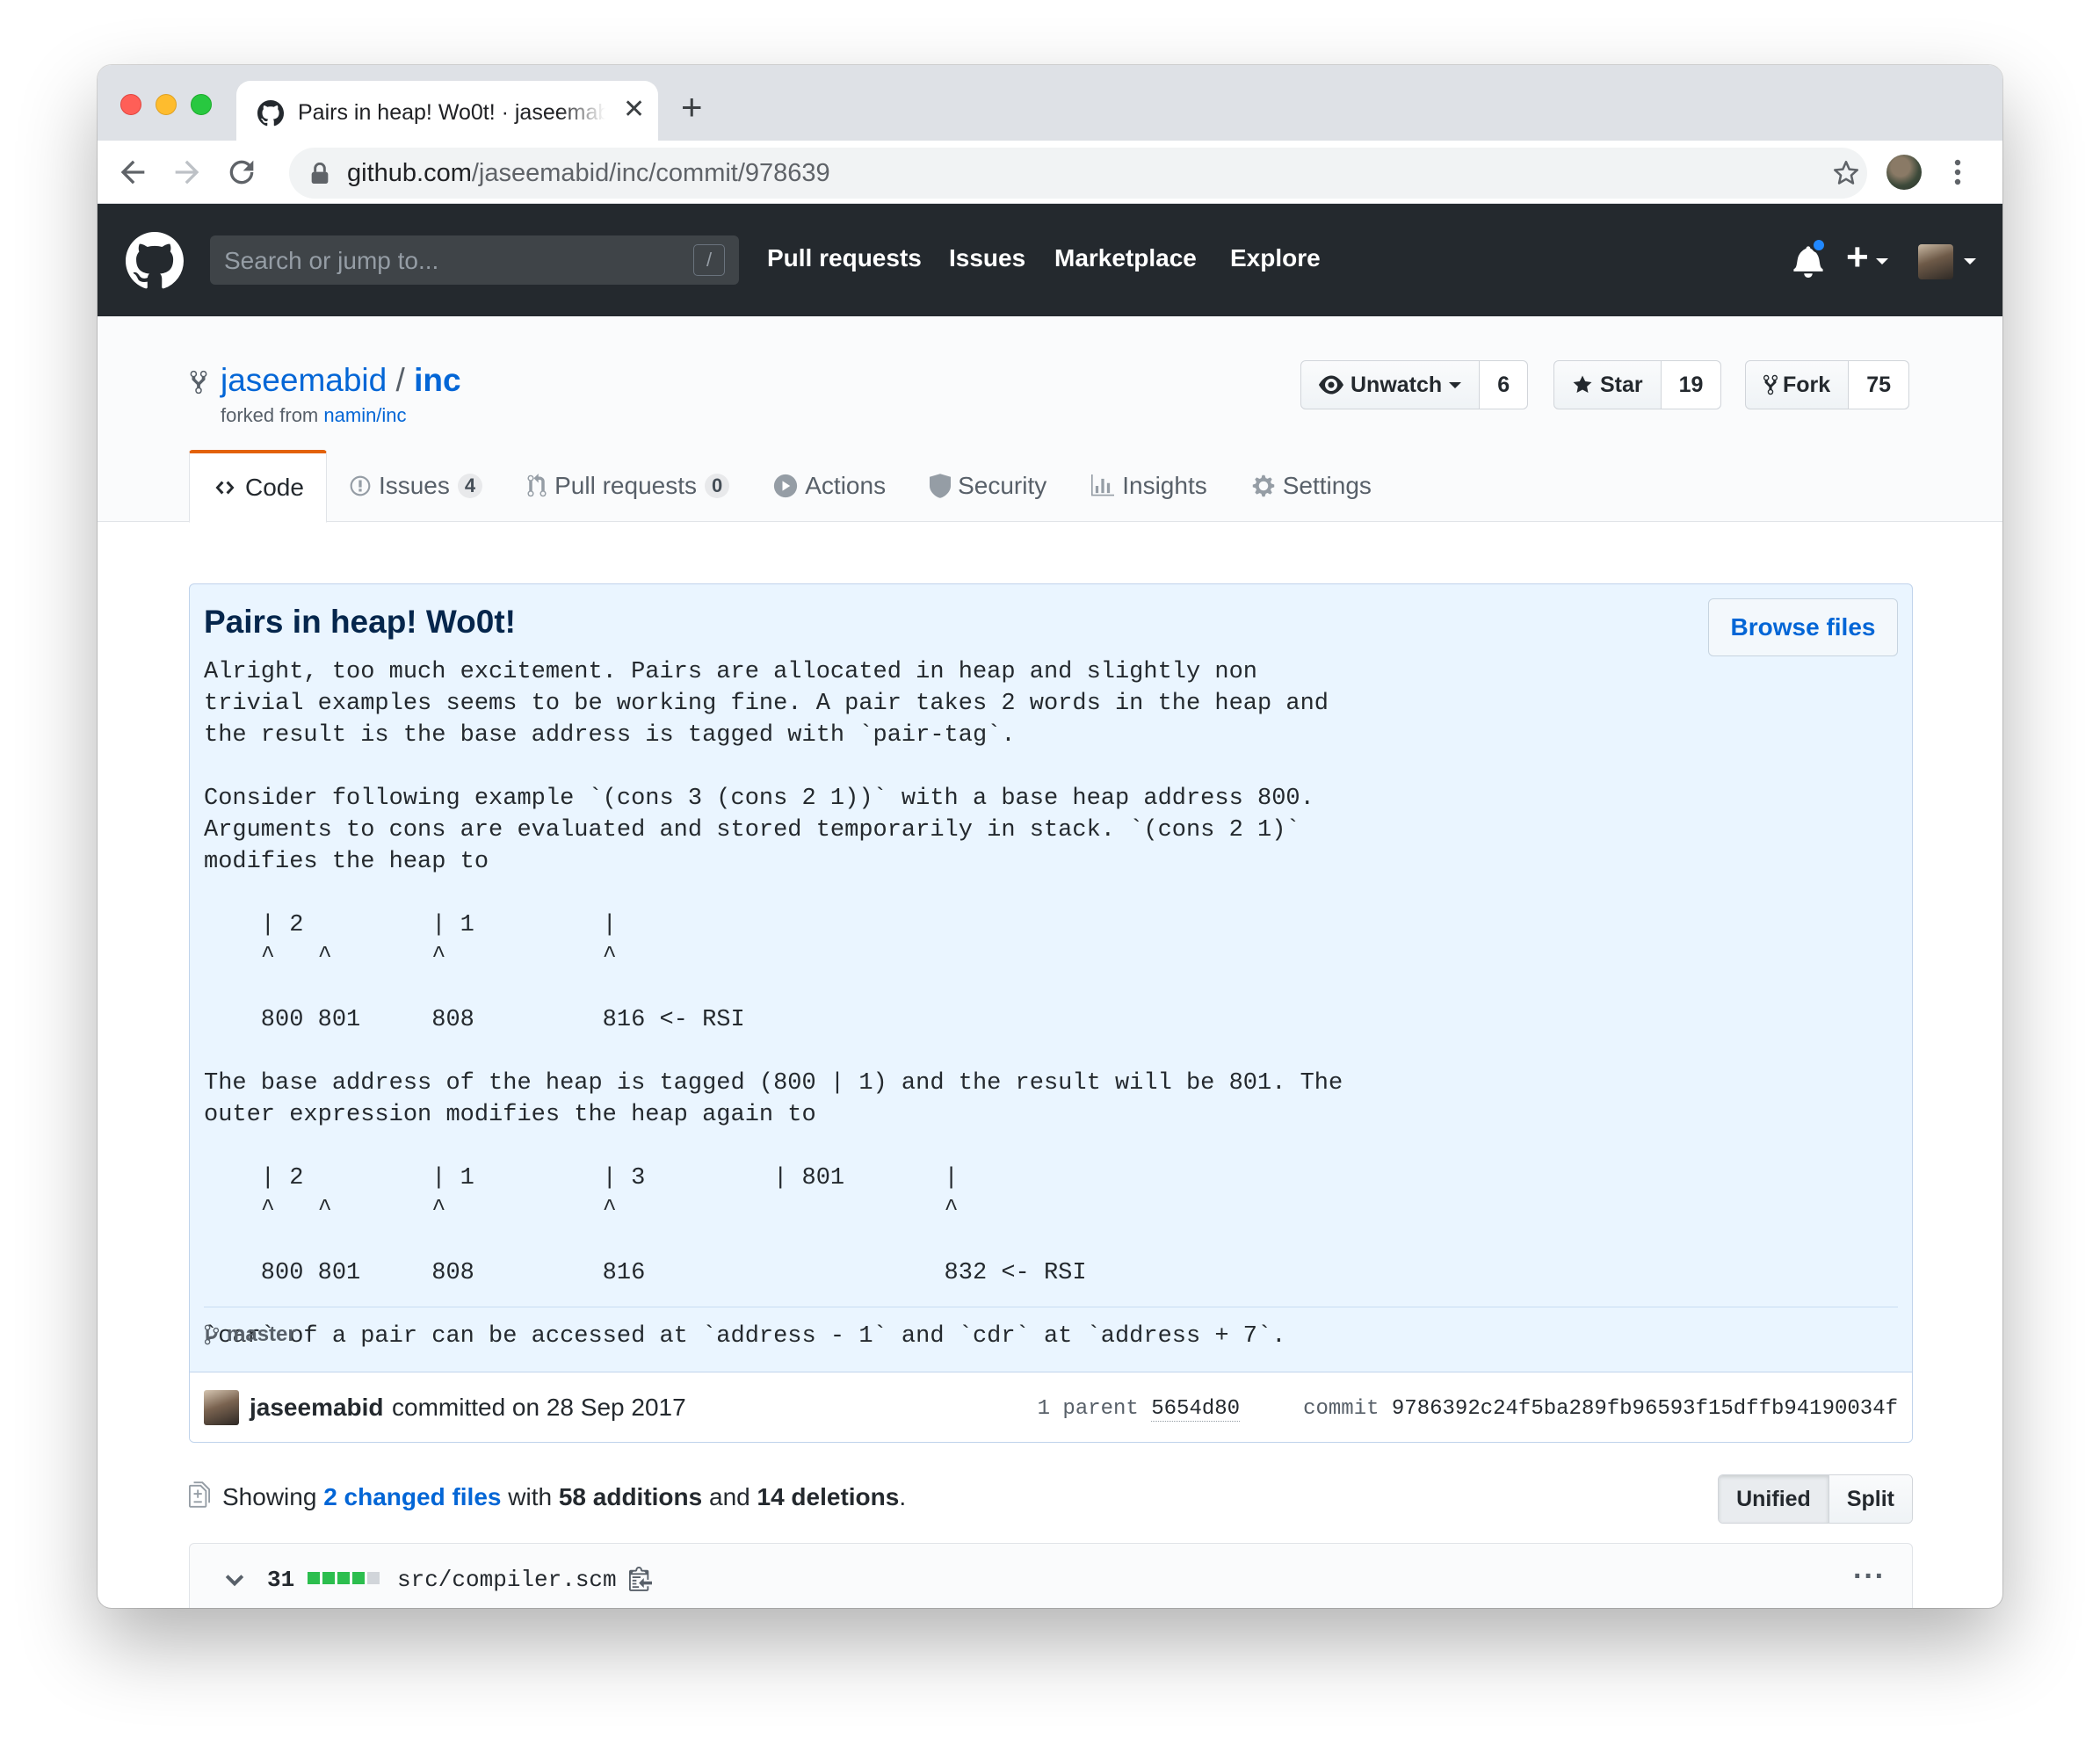 The image size is (2100, 1738). I want to click on tab-actions-label: Actions, so click(846, 485).